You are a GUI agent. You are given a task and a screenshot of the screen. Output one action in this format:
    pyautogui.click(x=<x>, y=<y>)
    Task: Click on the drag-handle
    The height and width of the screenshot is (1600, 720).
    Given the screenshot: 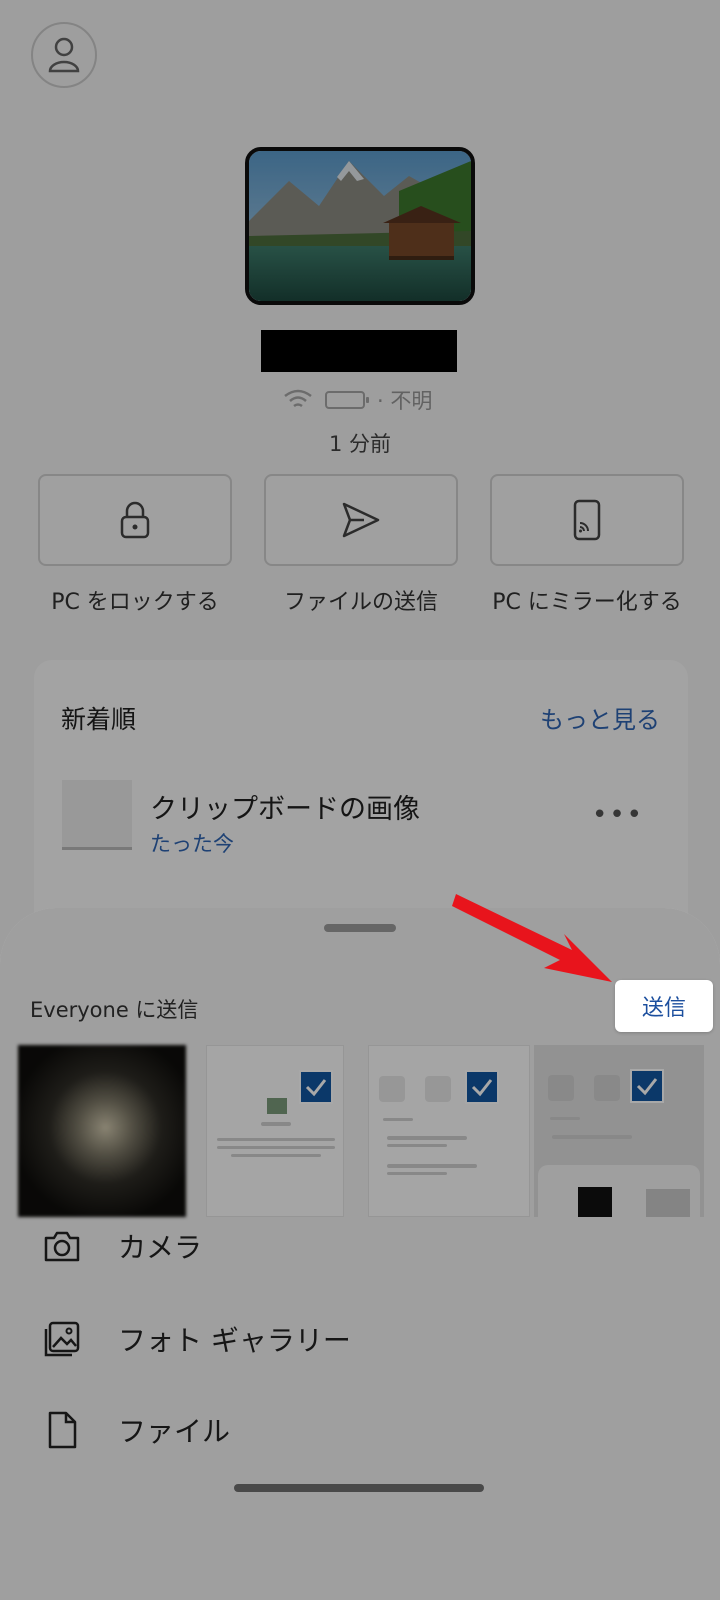 What is the action you would take?
    pyautogui.click(x=360, y=928)
    